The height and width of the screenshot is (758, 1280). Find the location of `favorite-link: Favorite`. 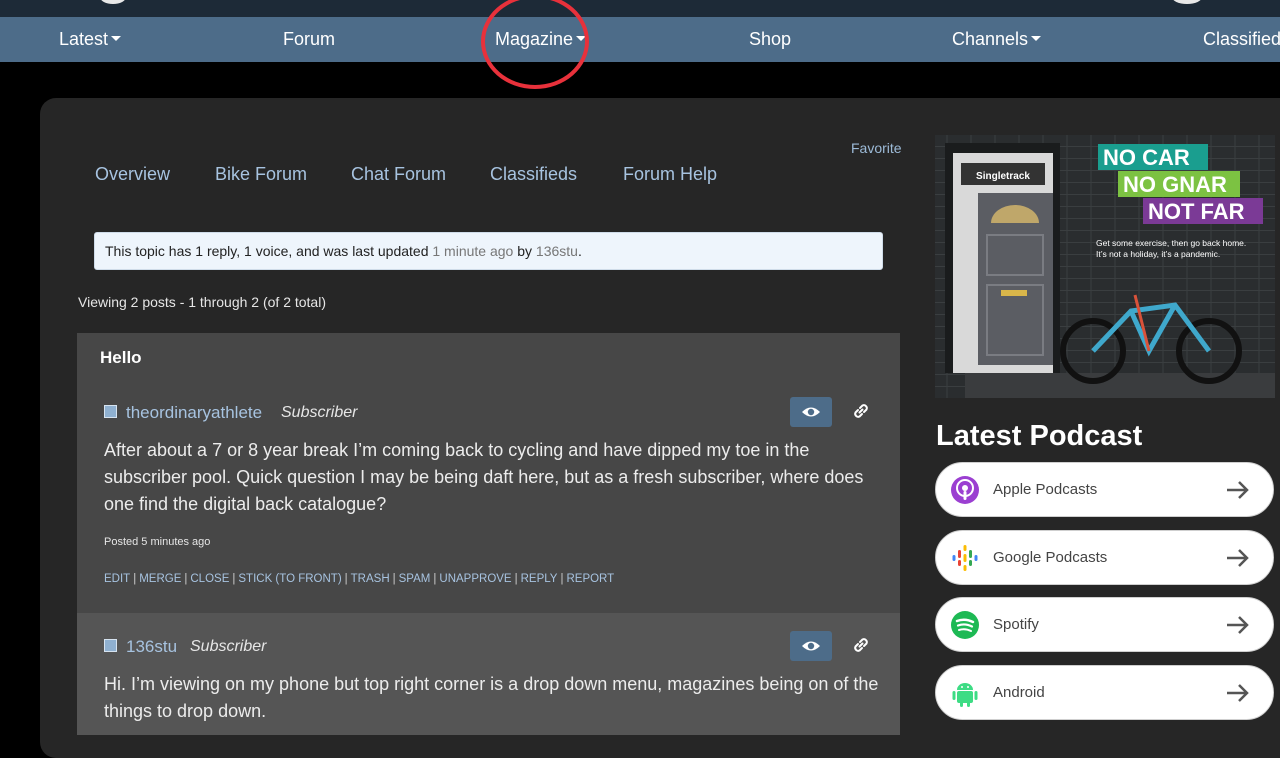

favorite-link: Favorite is located at coordinates (876, 148).